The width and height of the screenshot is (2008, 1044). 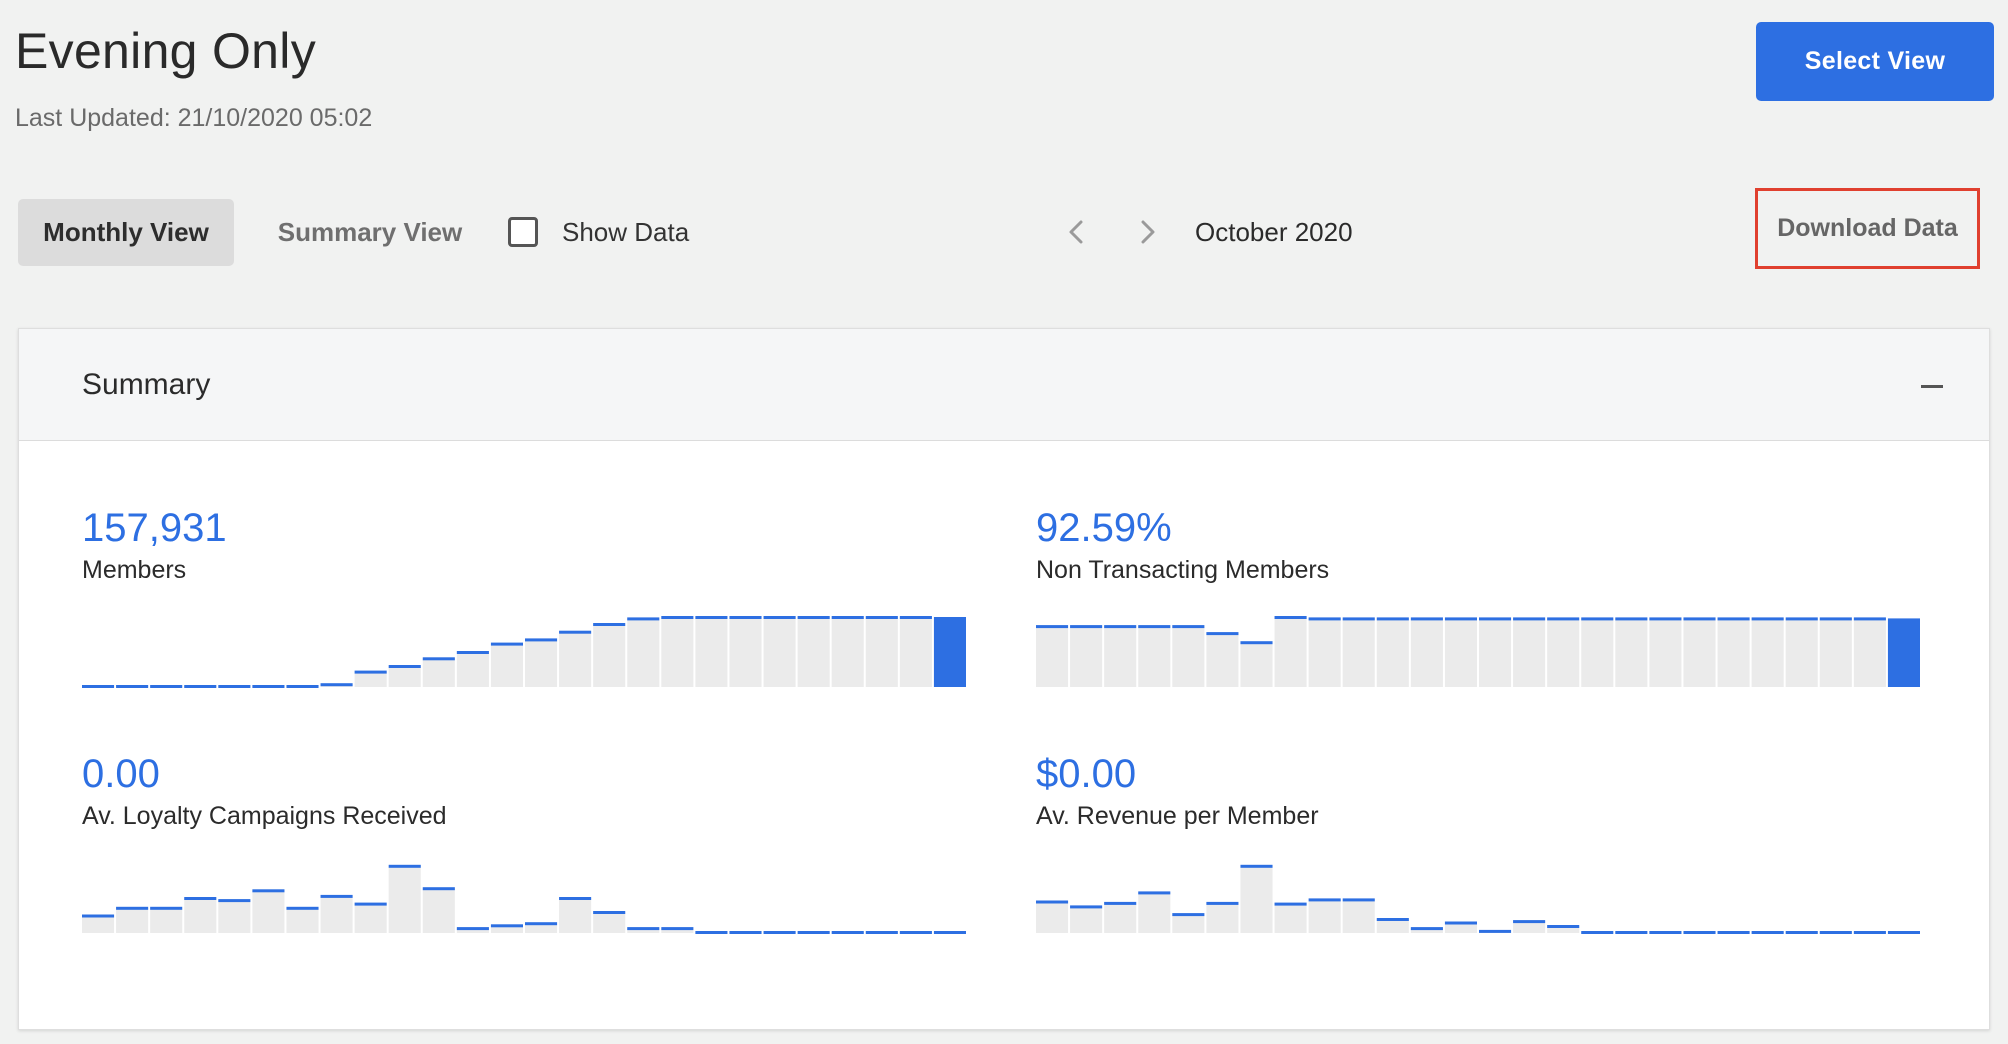 I want to click on revenue-per-member-sparkline, so click(x=1478, y=899).